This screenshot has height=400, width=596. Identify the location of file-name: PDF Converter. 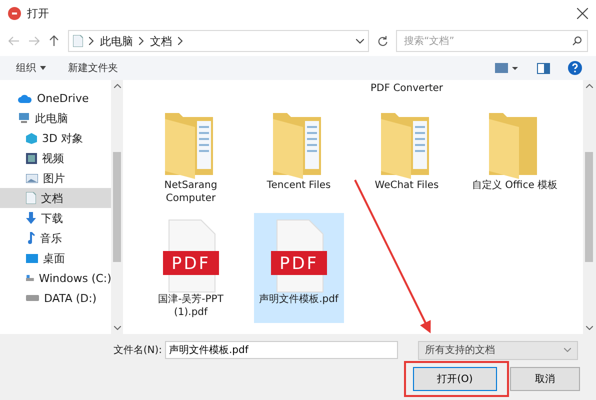
(407, 88).